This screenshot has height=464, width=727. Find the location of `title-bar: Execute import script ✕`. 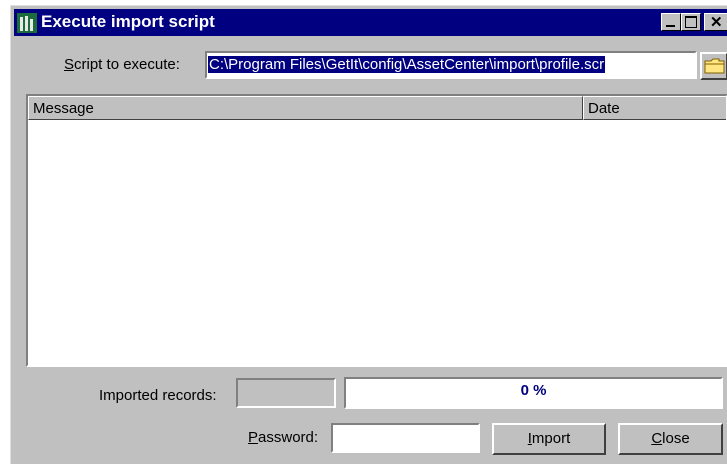

title-bar: Execute import script ✕ is located at coordinates (370, 22).